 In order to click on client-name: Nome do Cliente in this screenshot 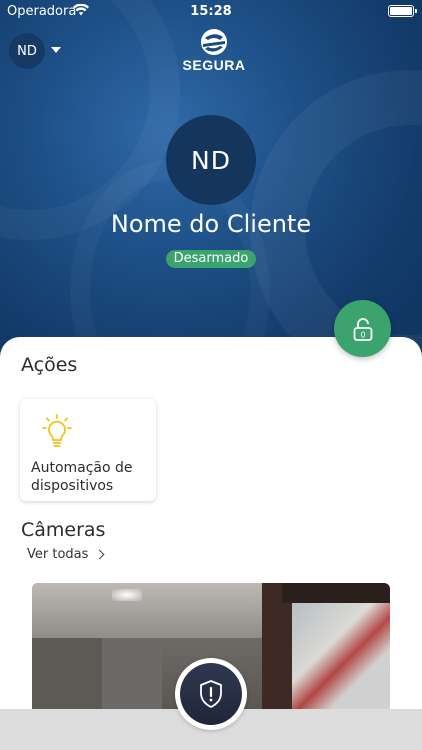, I will do `click(211, 224)`.